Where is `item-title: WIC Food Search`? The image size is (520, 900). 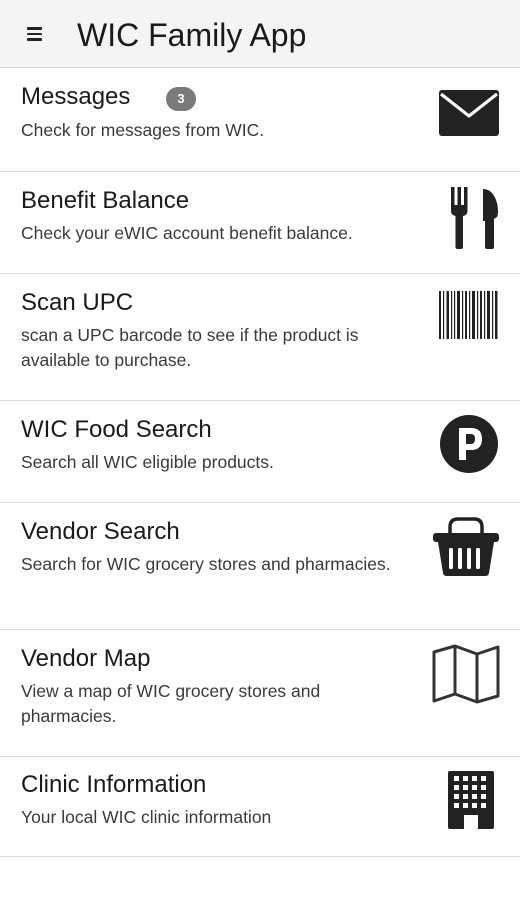 item-title: WIC Food Search is located at coordinates (116, 429).